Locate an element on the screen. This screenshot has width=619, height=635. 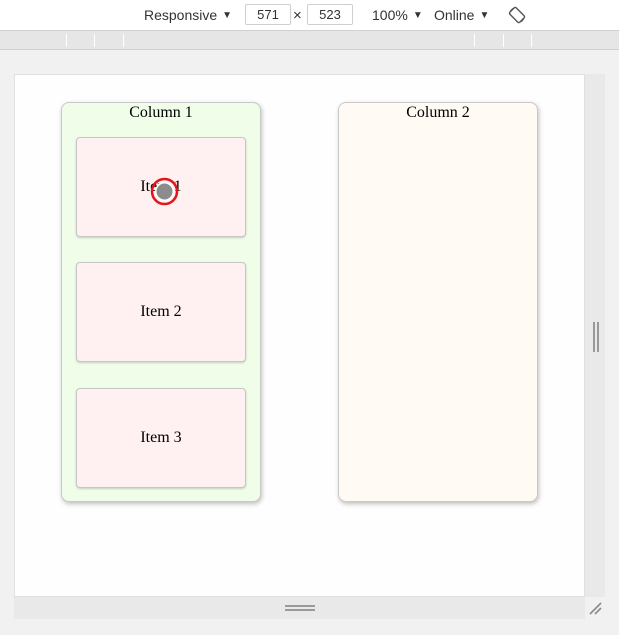
throttle-select: Online ▼ is located at coordinates (461, 15).